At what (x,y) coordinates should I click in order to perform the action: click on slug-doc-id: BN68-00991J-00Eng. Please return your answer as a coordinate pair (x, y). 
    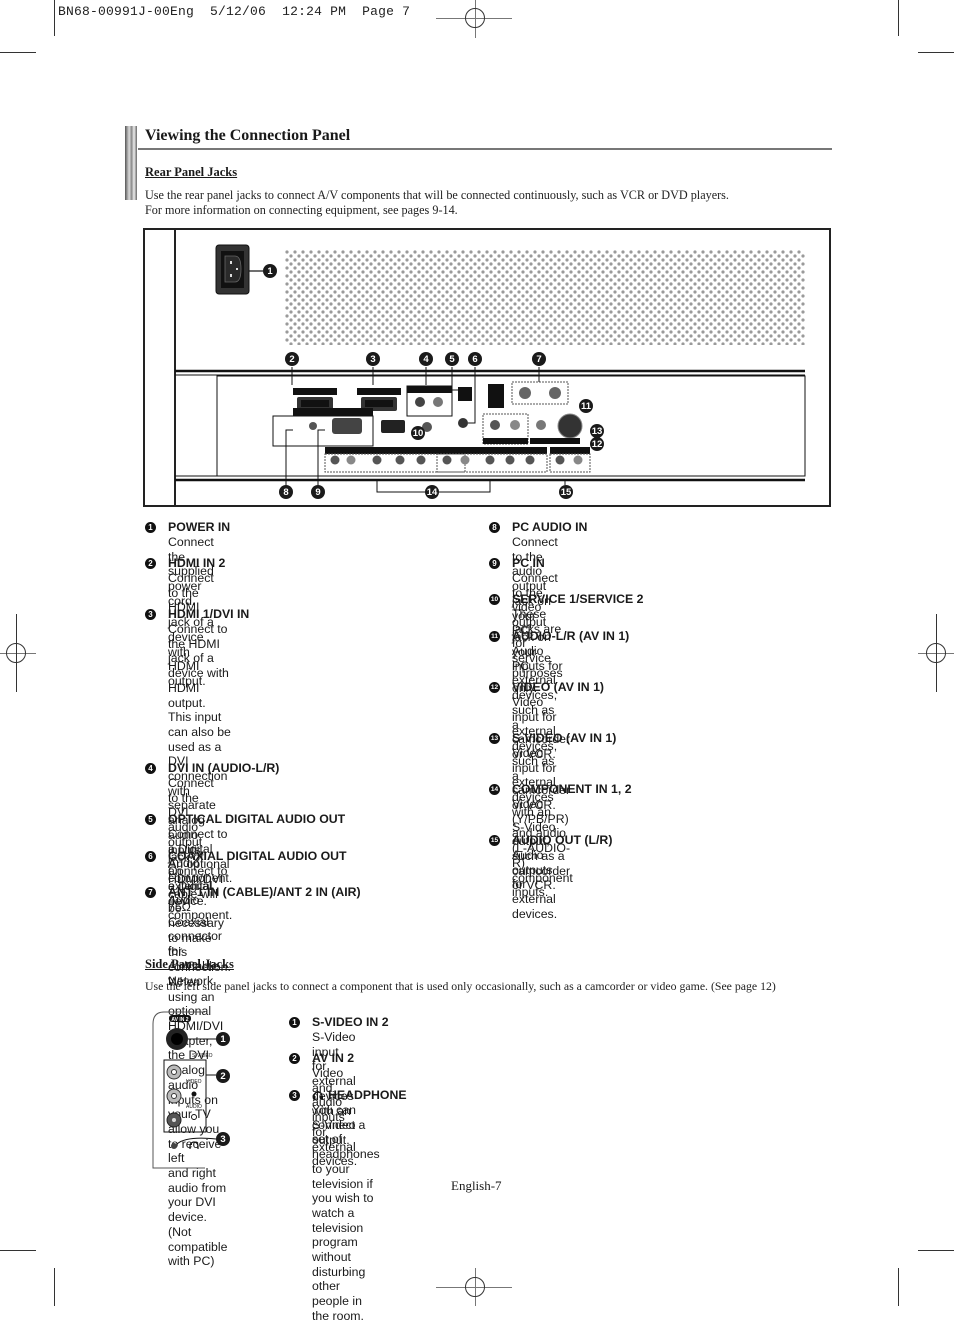
    Looking at the image, I should click on (126, 11).